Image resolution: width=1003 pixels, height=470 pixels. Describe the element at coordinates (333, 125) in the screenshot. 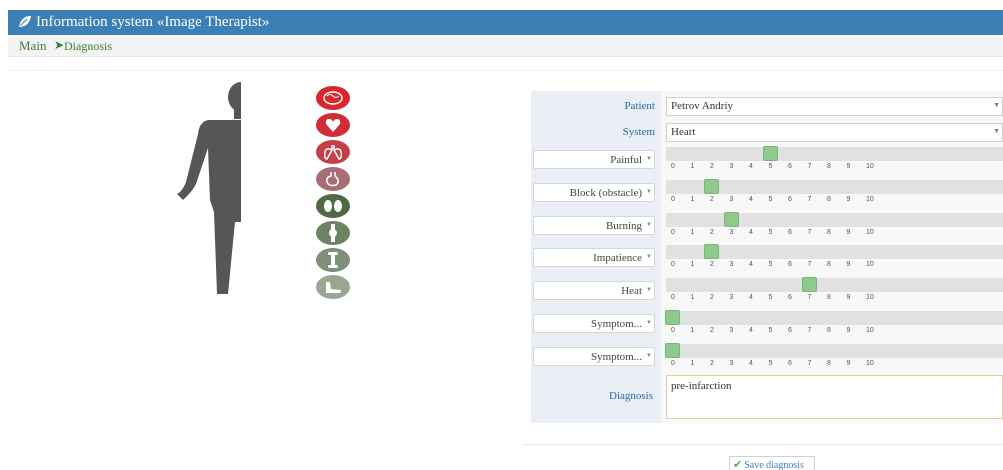

I see `heart-icon` at that location.